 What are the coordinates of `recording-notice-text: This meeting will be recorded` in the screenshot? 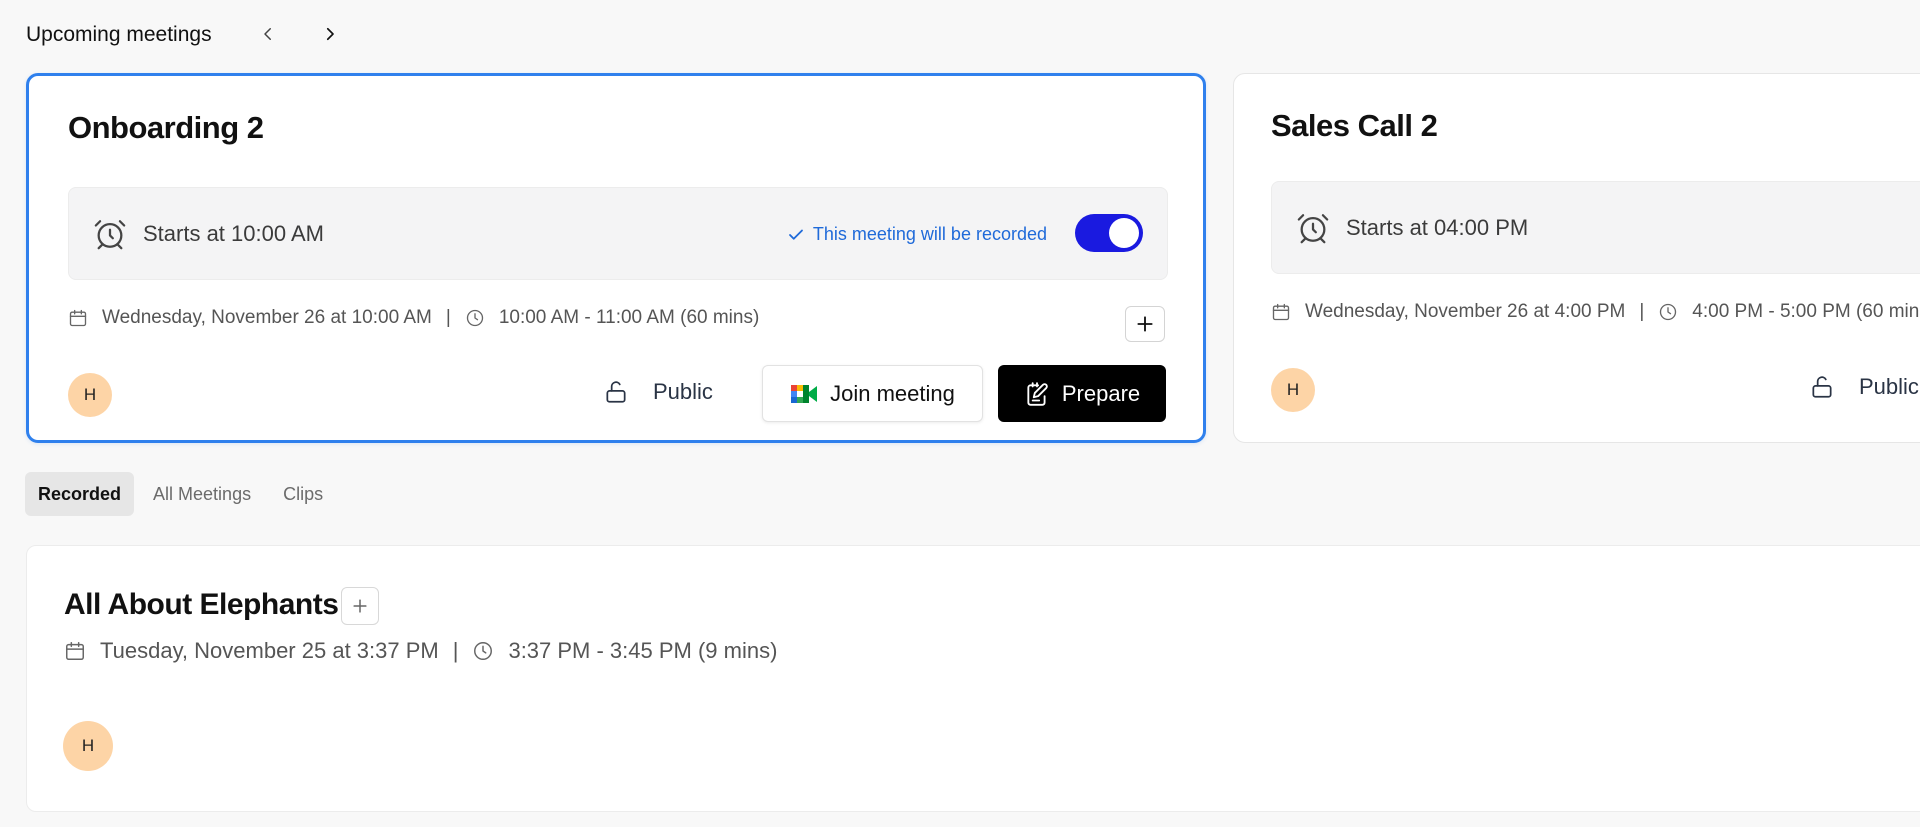 It's located at (929, 234).